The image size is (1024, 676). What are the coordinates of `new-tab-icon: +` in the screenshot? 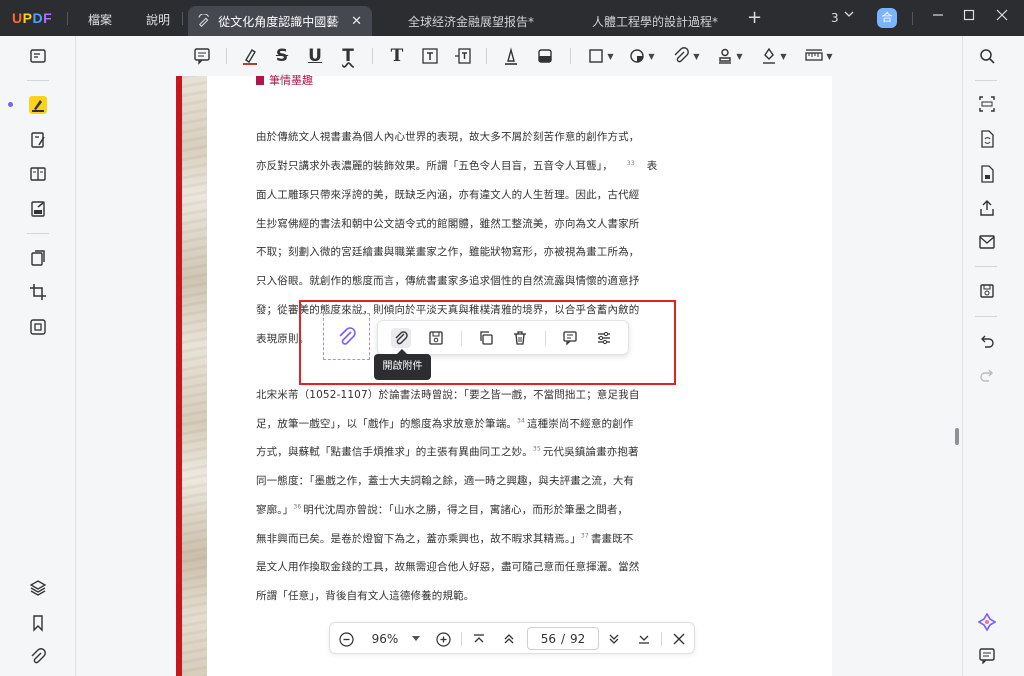 It's located at (754, 17).